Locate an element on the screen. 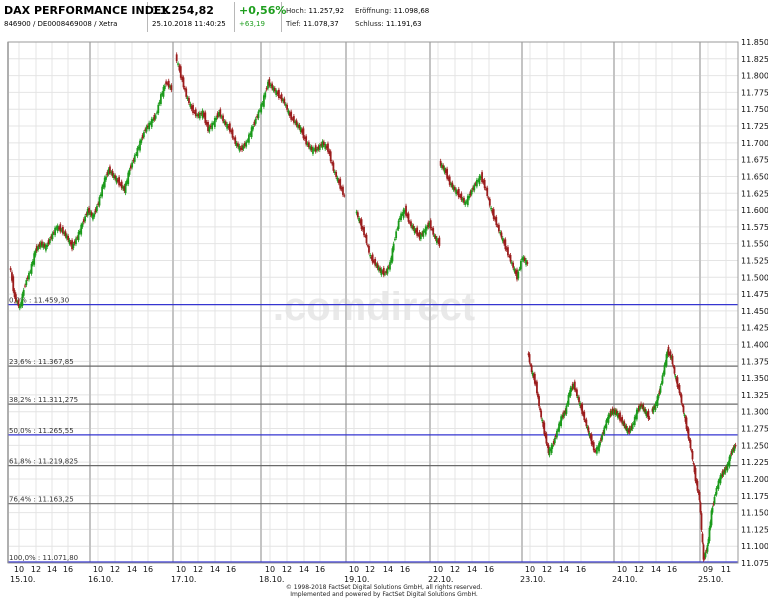  y-tick-label: 11.100 is located at coordinates (754, 546).